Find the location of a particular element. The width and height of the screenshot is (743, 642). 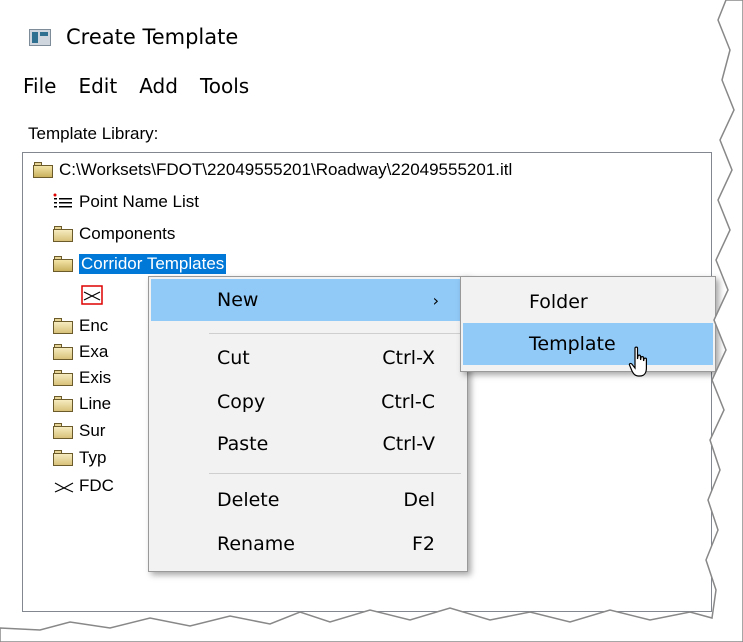

menu-edit: Edit is located at coordinates (97, 86).